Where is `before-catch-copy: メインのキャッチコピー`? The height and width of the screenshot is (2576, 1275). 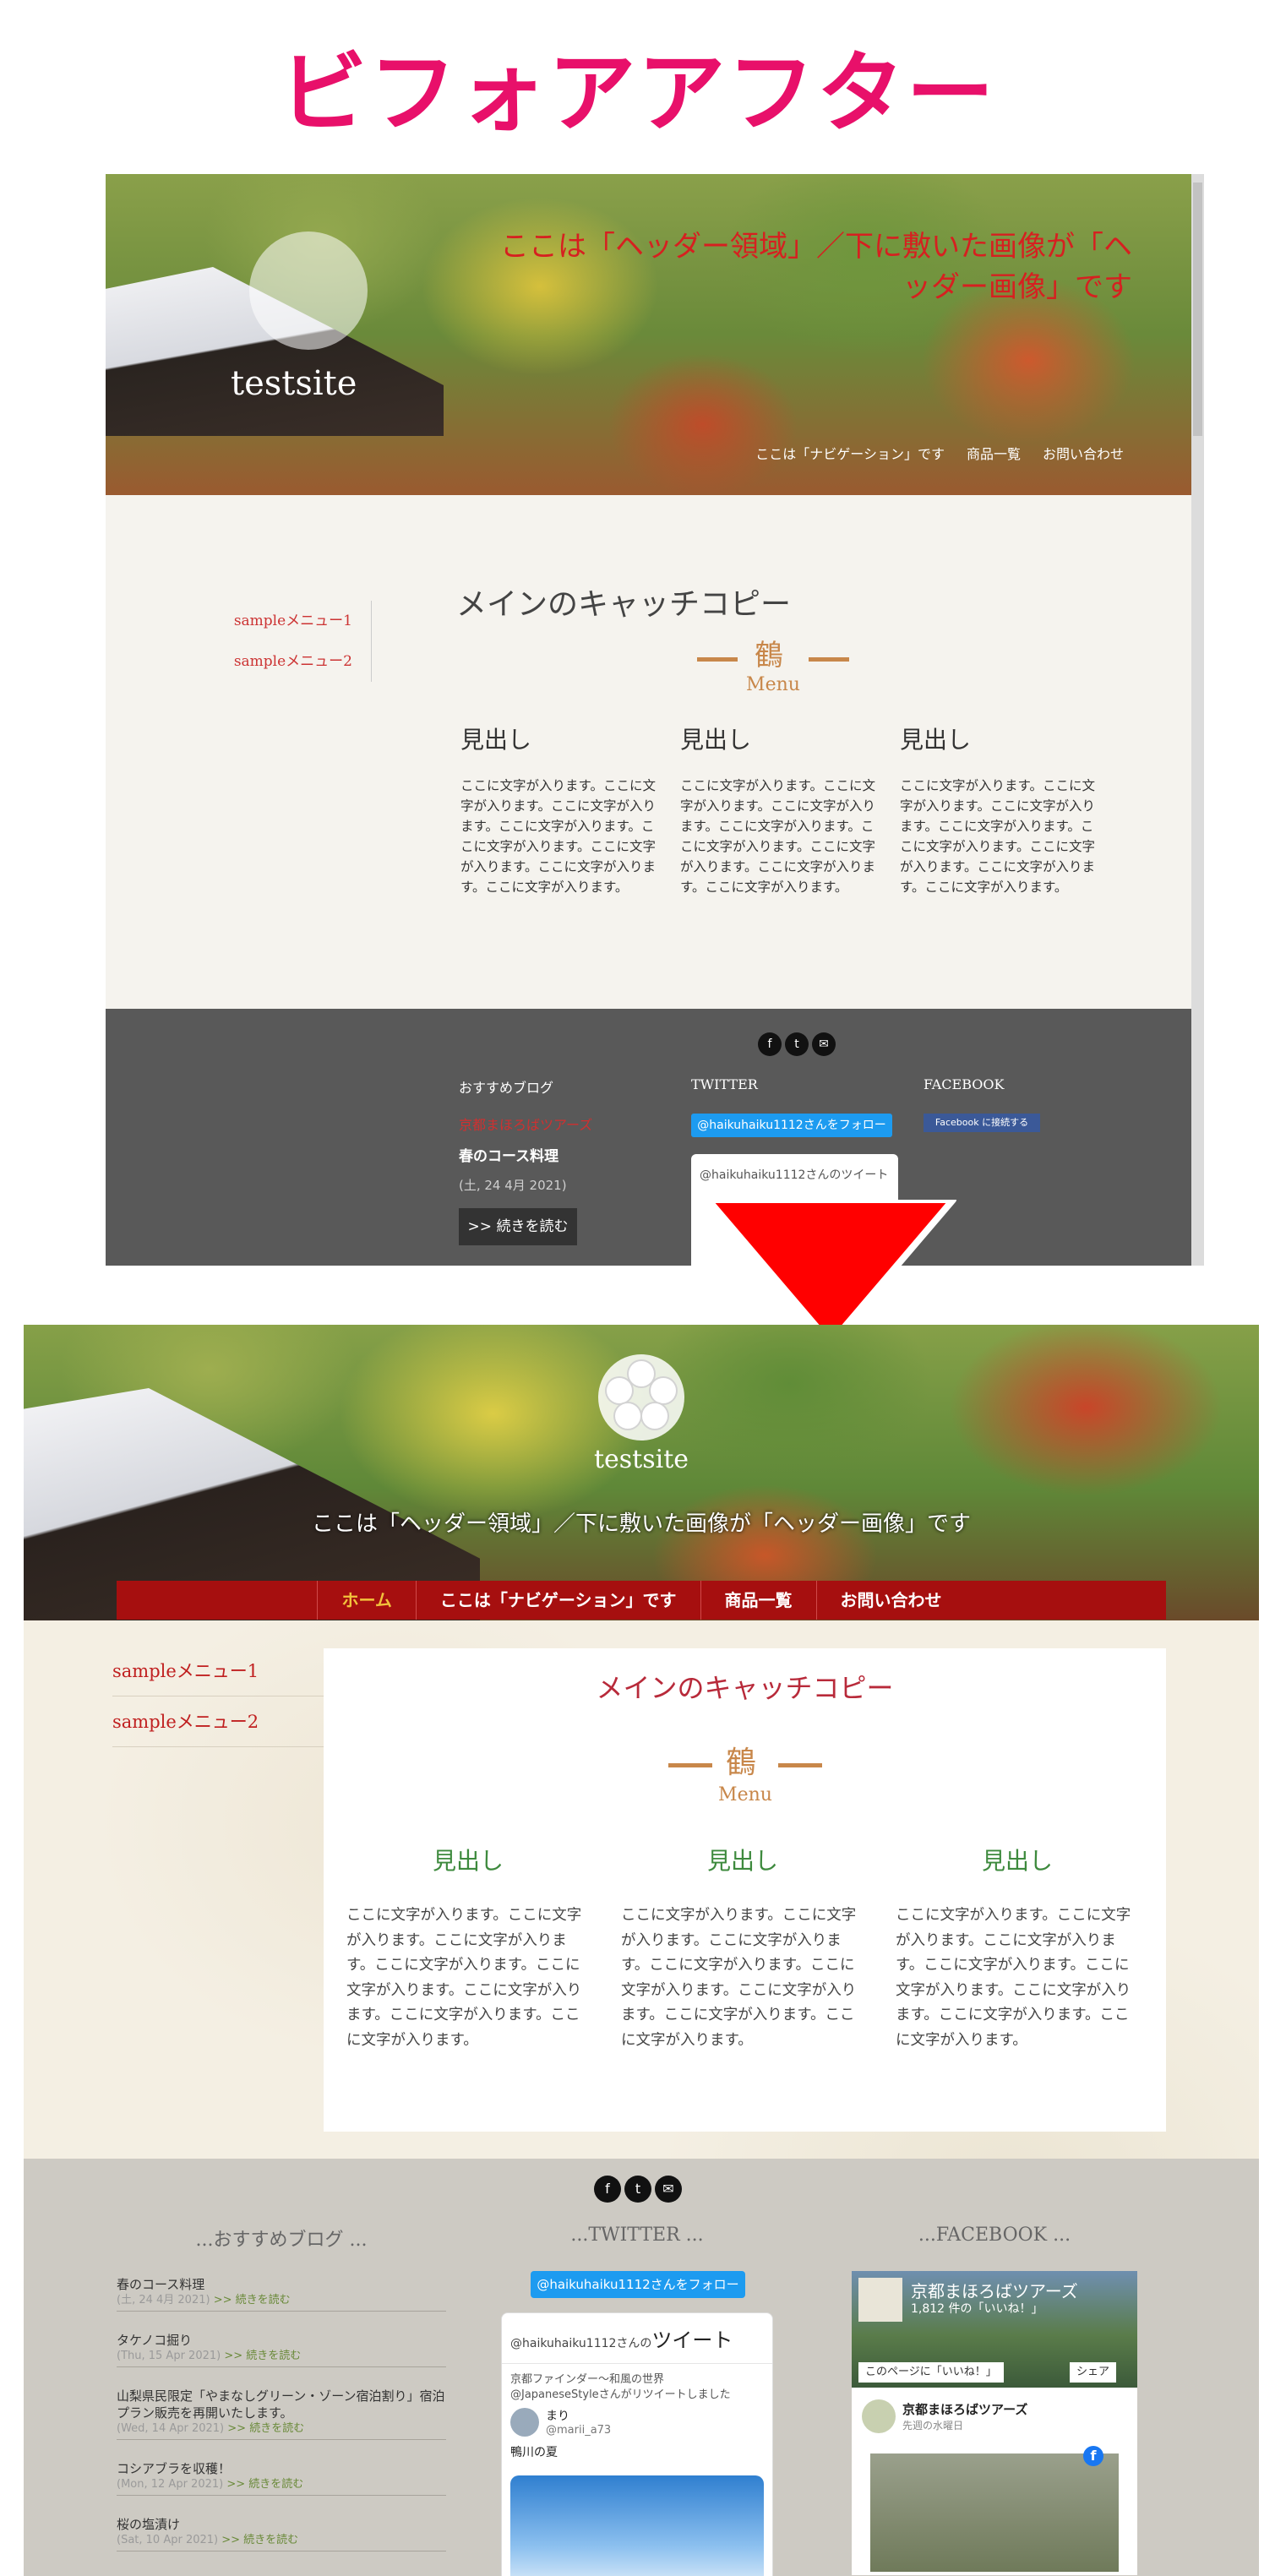
before-catch-copy: メインのキャッチコピー is located at coordinates (624, 604).